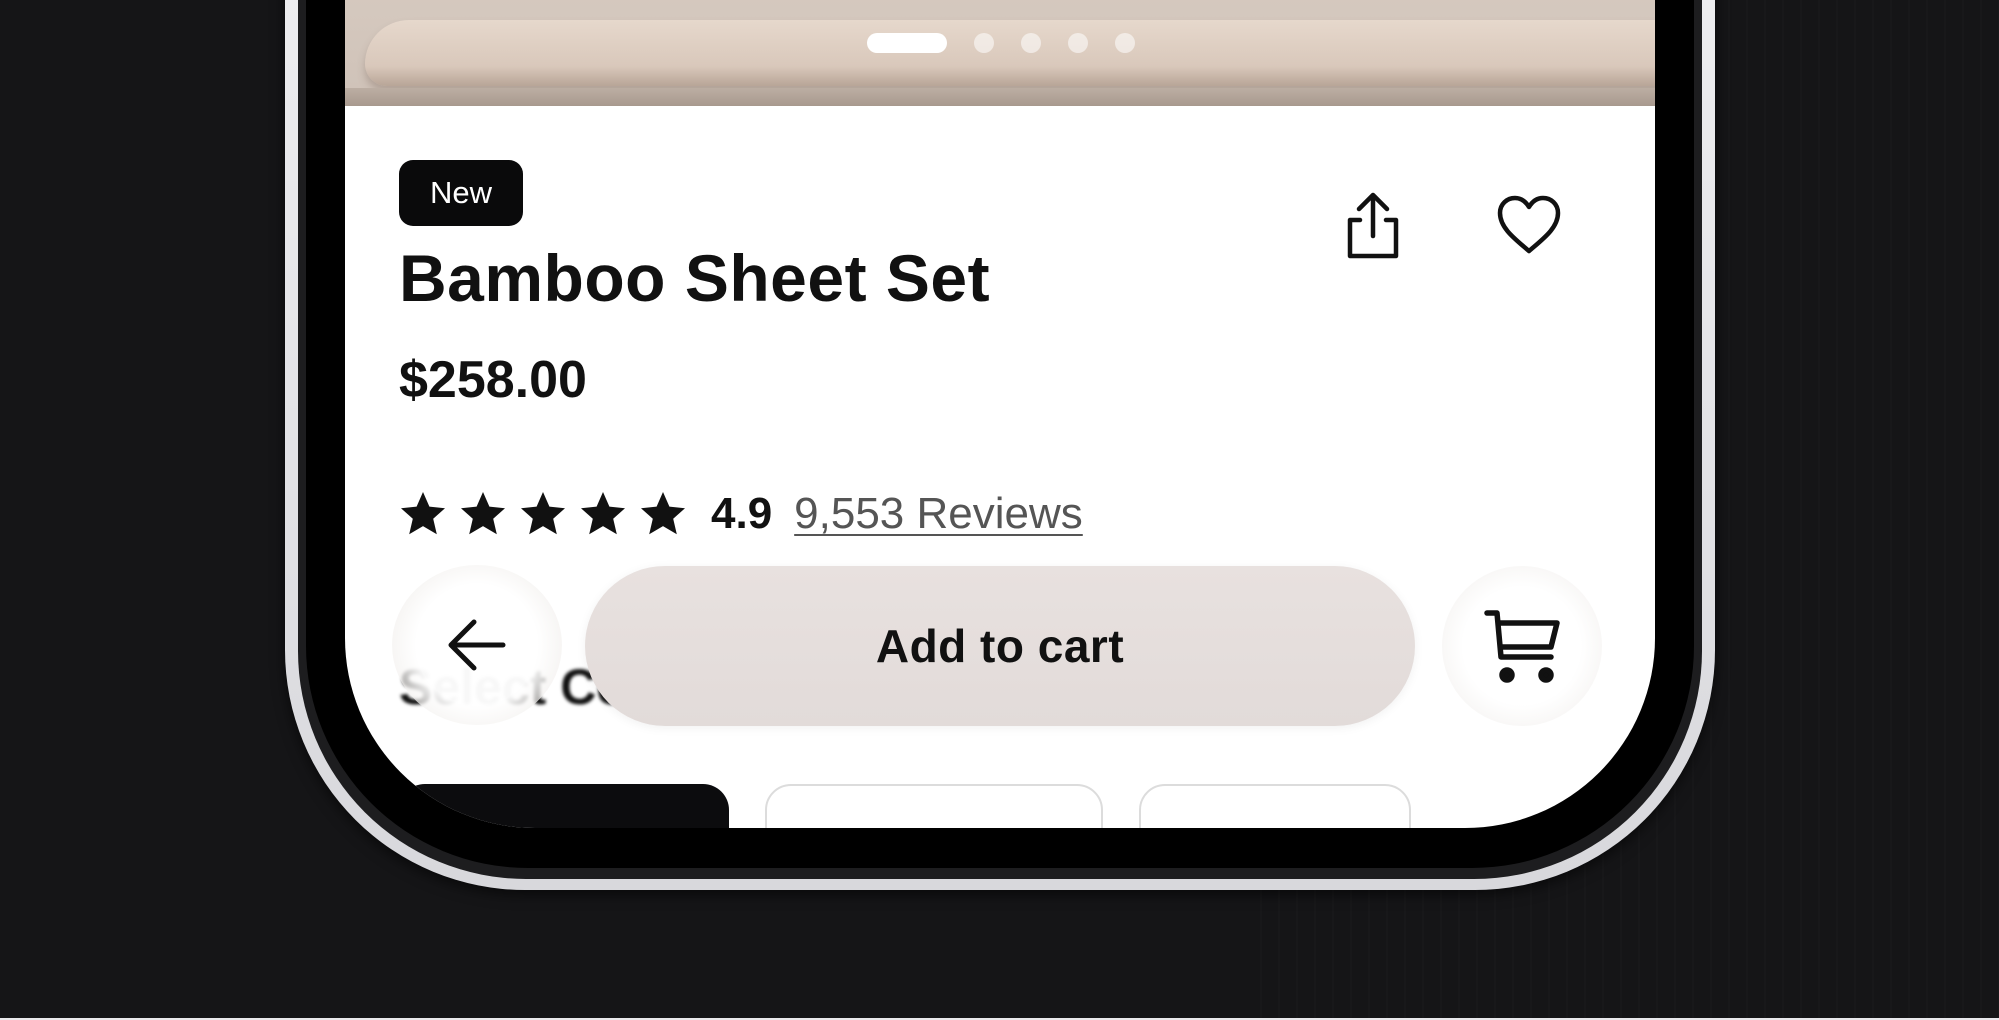  I want to click on cart-icon, so click(1522, 646).